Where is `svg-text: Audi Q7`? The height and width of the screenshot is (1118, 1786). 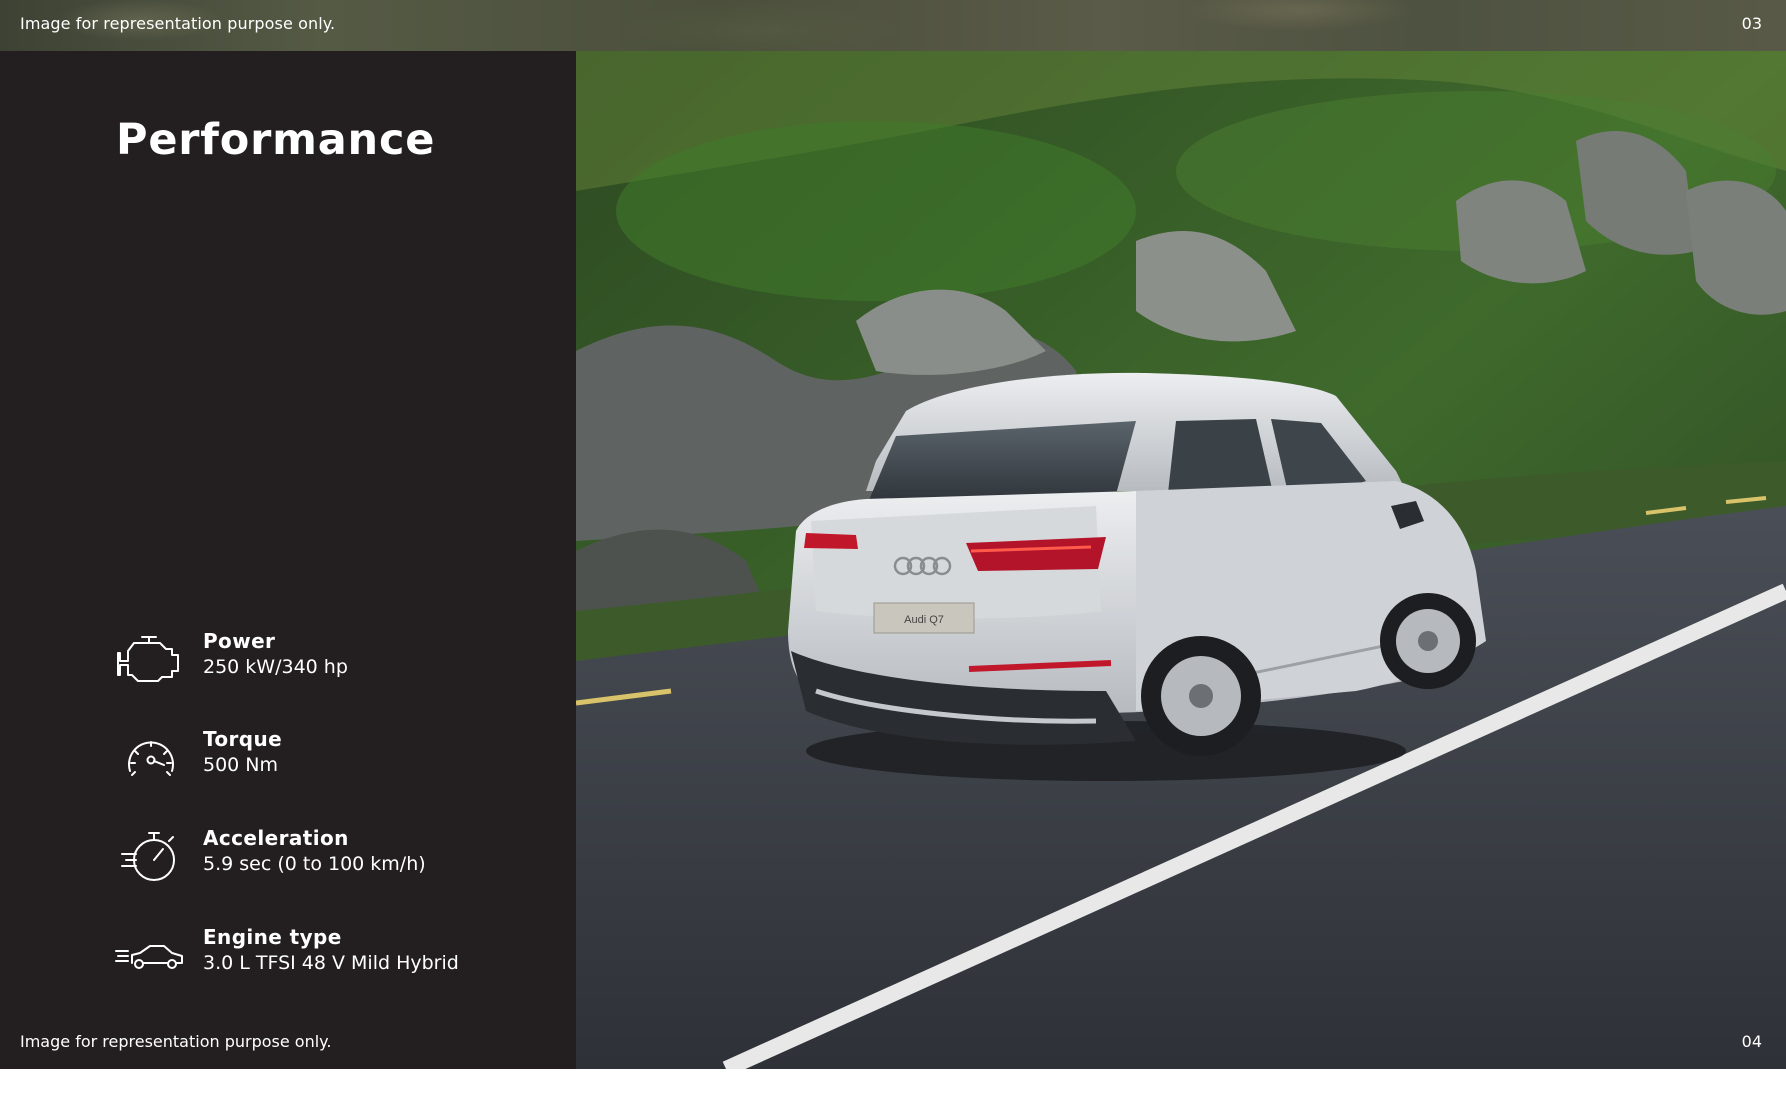
svg-text: Audi Q7 is located at coordinates (924, 620).